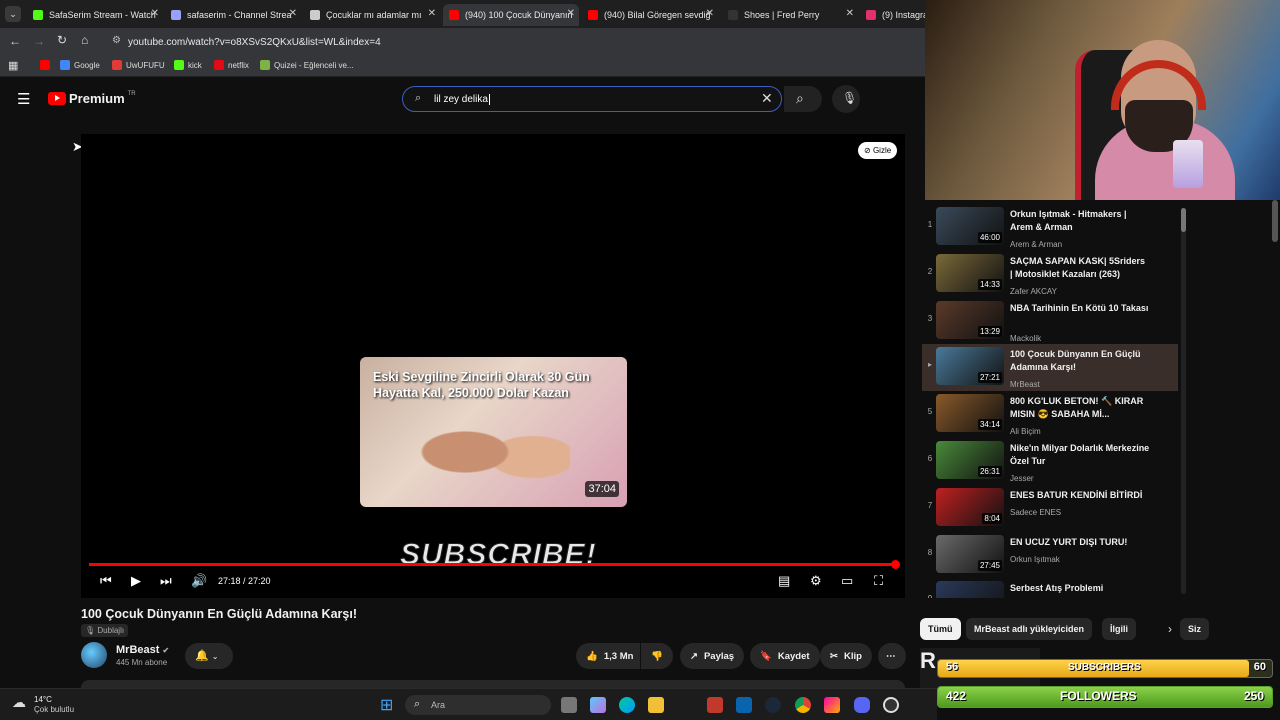 Image resolution: width=1280 pixels, height=720 pixels. What do you see at coordinates (142, 650) in the screenshot?
I see `channel-name: MrBeast ✔` at bounding box center [142, 650].